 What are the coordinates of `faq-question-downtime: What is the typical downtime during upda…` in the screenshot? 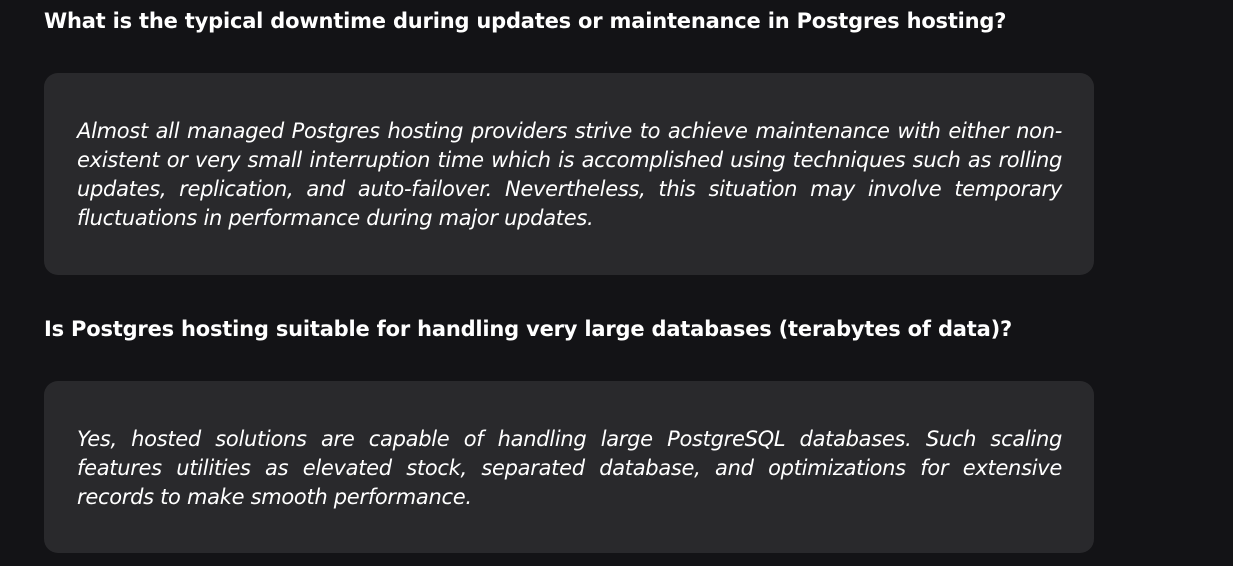 It's located at (525, 21).